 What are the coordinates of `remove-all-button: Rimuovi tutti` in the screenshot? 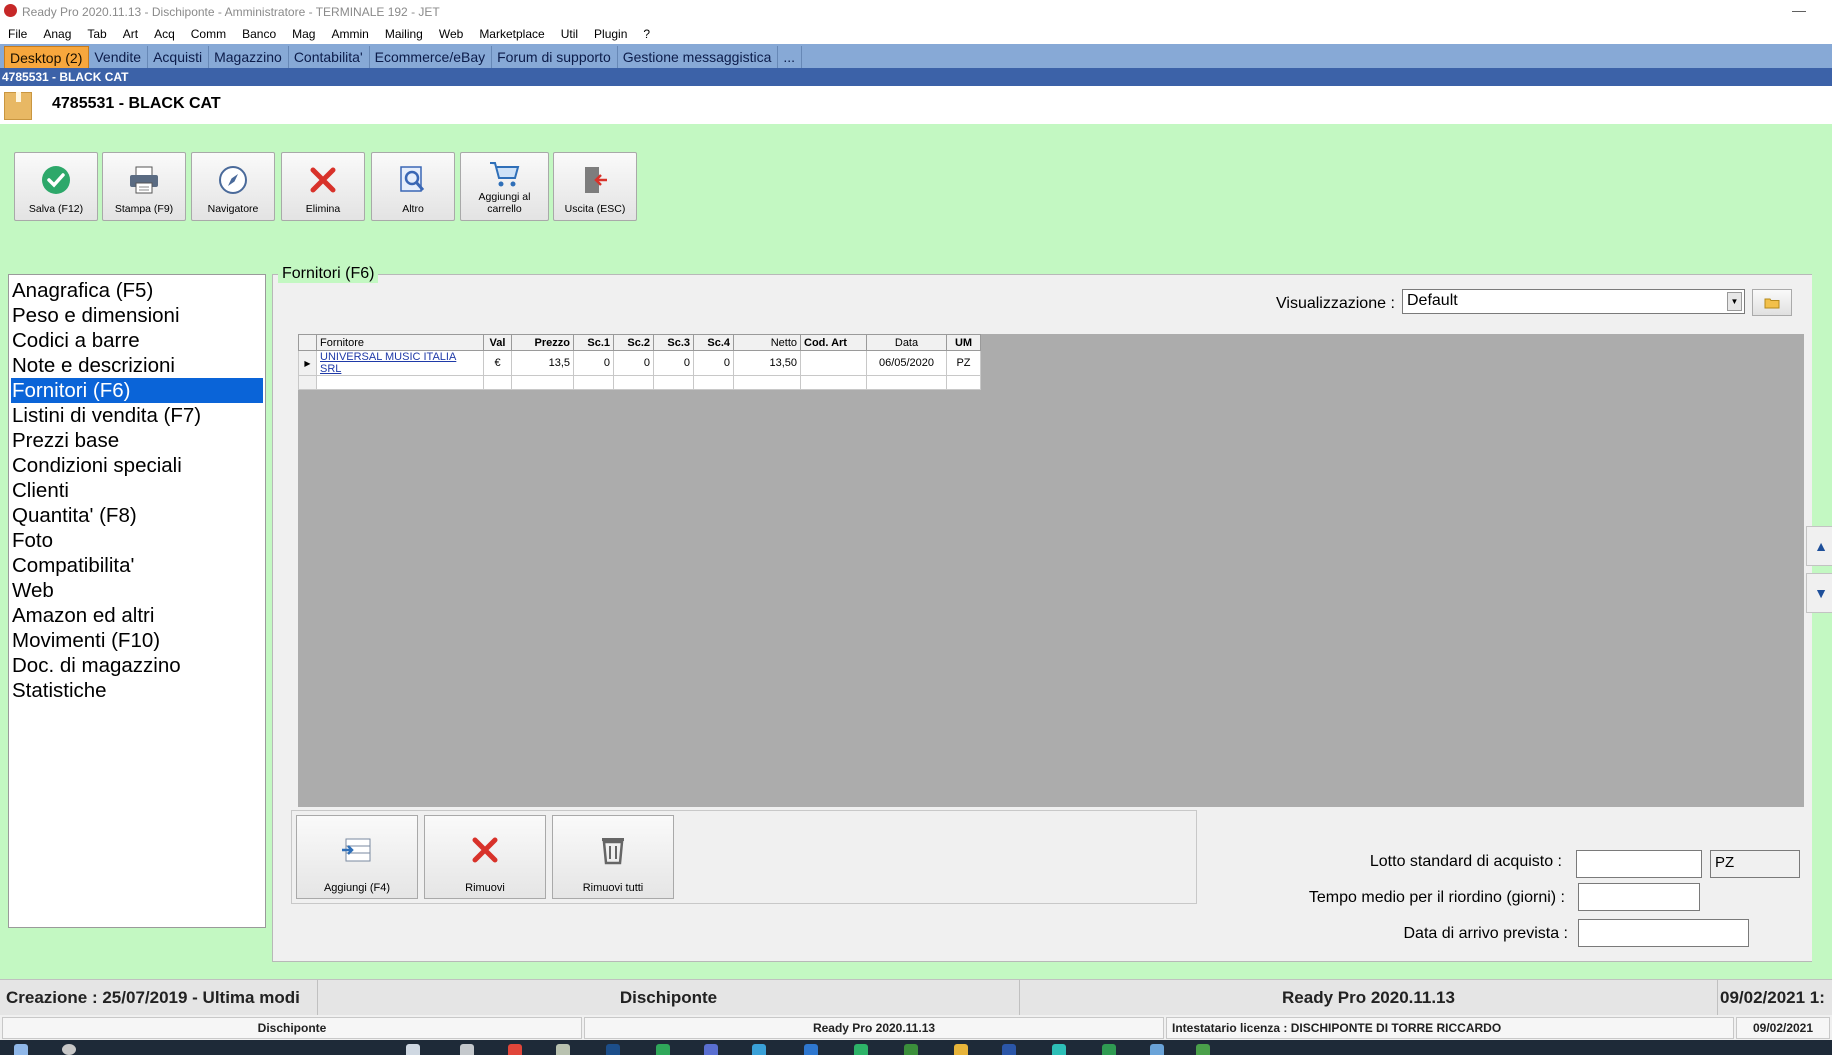 It's located at (613, 857).